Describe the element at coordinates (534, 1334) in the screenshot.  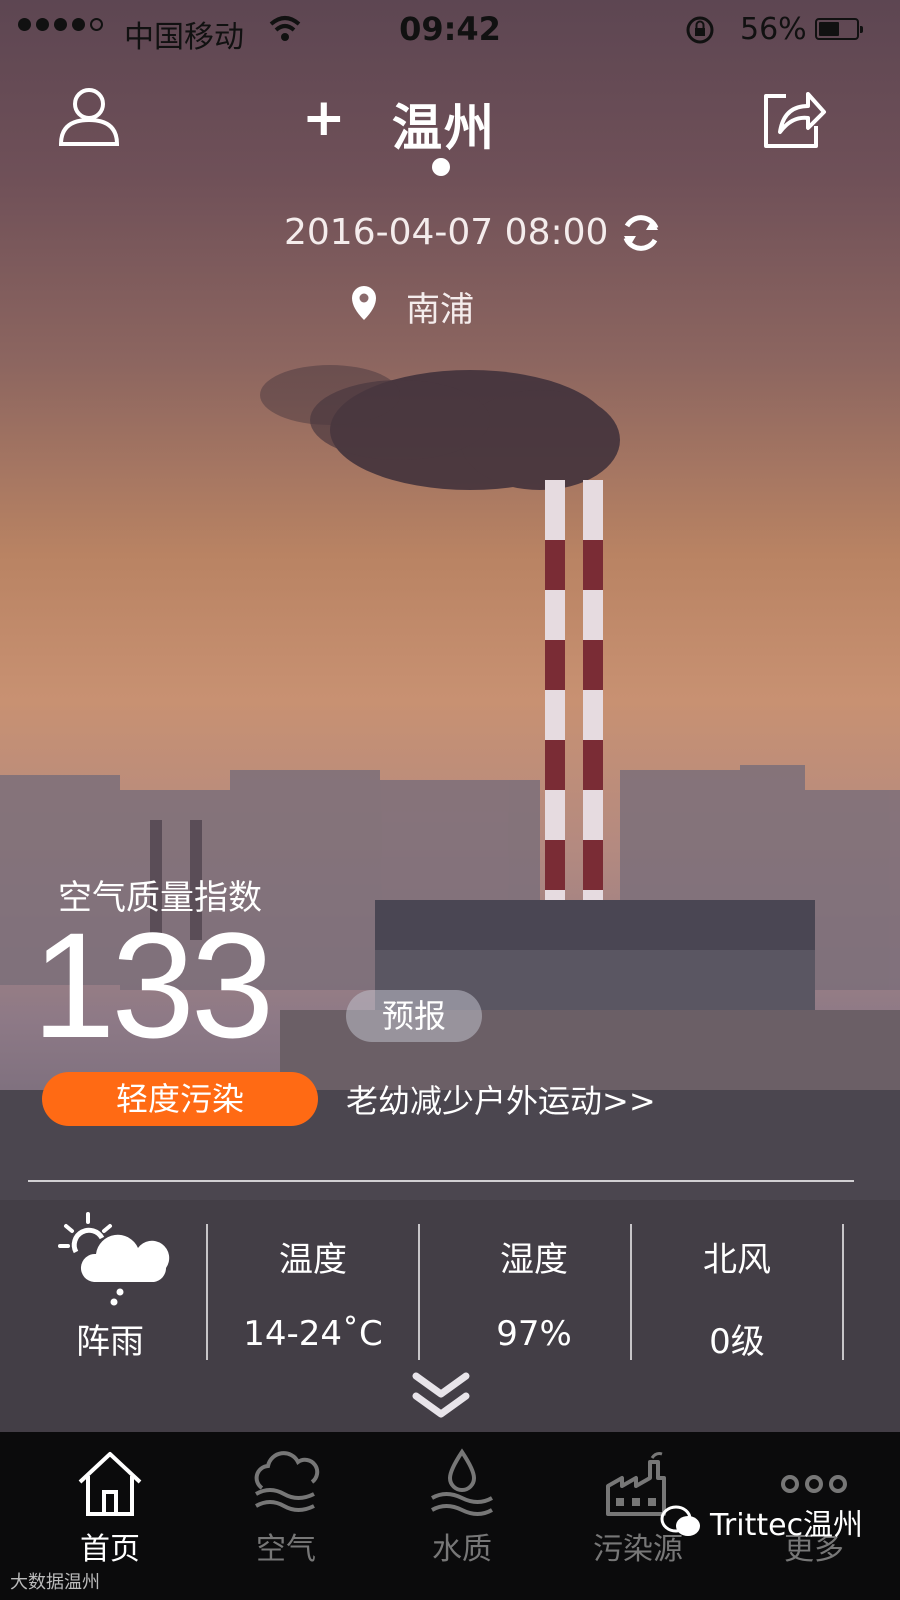
I see `humidity-value: 97%` at that location.